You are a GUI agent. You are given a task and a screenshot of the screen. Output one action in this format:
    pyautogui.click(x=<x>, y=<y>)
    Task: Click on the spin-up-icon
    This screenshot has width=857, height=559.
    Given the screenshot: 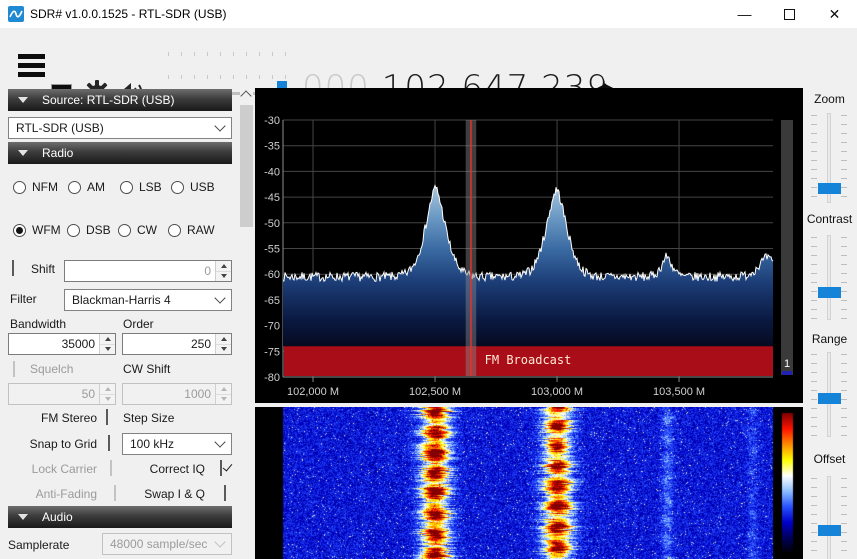 What is the action you would take?
    pyautogui.click(x=223, y=266)
    